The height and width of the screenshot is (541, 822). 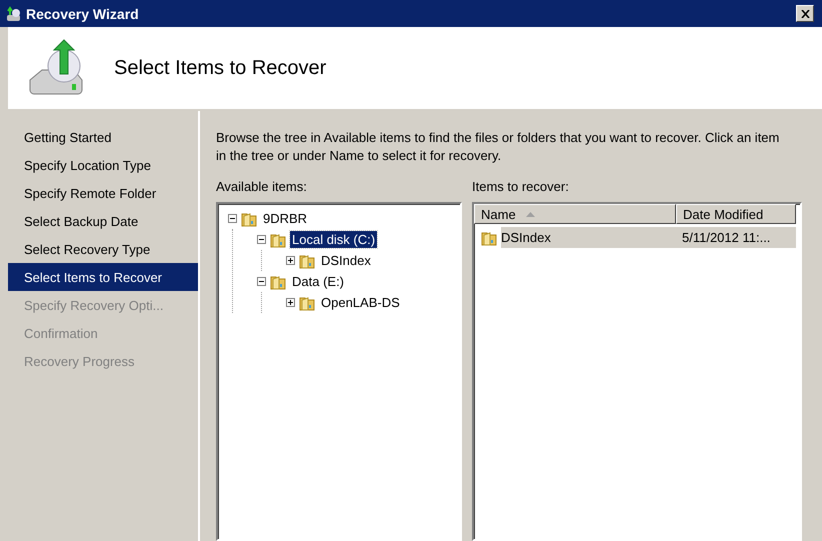 What do you see at coordinates (530, 214) in the screenshot?
I see `sort-ascending-icon` at bounding box center [530, 214].